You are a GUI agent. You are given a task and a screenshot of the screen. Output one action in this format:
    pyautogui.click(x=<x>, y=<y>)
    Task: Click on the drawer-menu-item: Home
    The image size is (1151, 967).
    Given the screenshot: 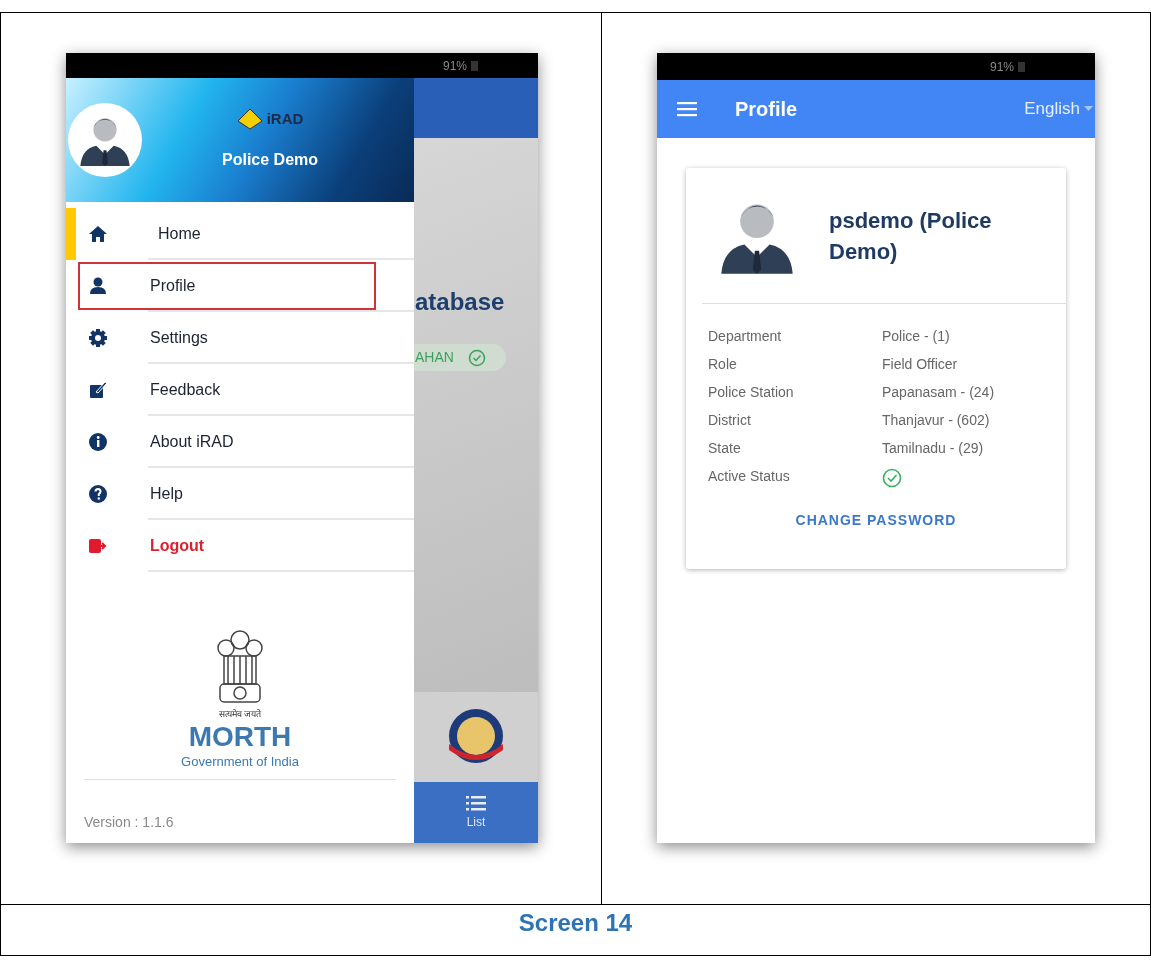 What is the action you would take?
    pyautogui.click(x=240, y=234)
    